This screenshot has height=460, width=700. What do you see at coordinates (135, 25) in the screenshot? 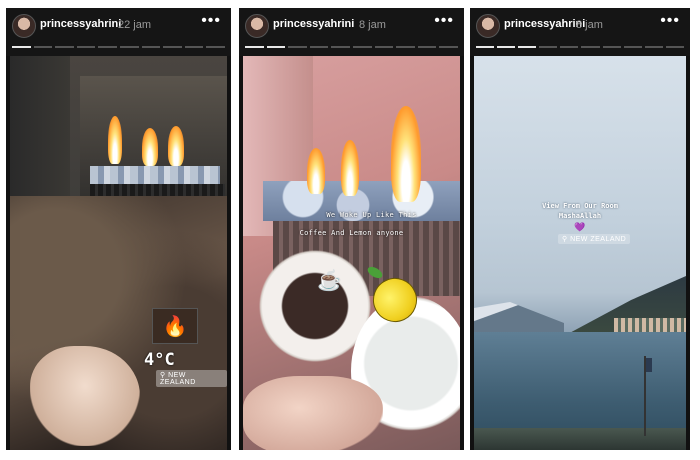
I see `timestamp: 22 jam` at bounding box center [135, 25].